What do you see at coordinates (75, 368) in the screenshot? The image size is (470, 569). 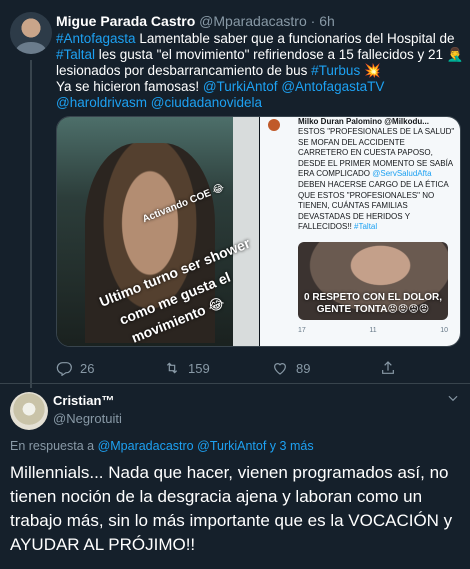 I see `reply-button: 26` at bounding box center [75, 368].